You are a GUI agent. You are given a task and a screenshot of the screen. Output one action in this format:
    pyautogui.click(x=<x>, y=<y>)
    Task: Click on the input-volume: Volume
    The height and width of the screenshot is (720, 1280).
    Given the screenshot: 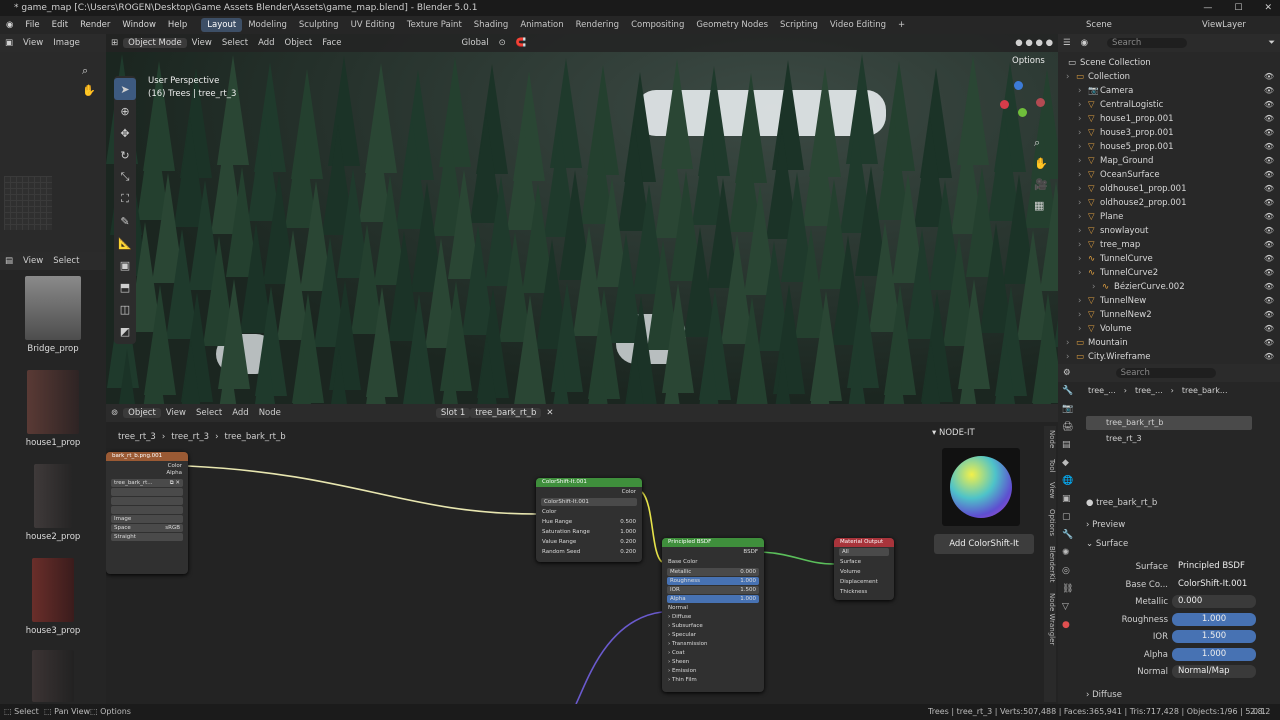 What is the action you would take?
    pyautogui.click(x=864, y=572)
    